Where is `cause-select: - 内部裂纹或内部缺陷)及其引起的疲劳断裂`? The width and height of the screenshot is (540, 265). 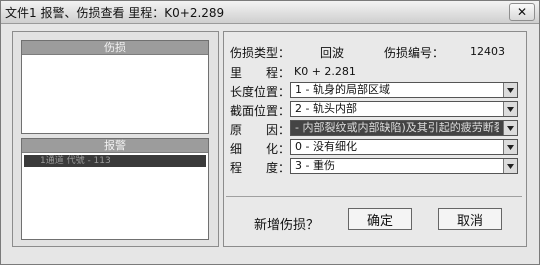 cause-select: - 内部裂纹或内部缺陷)及其引起的疲劳断裂 is located at coordinates (404, 128).